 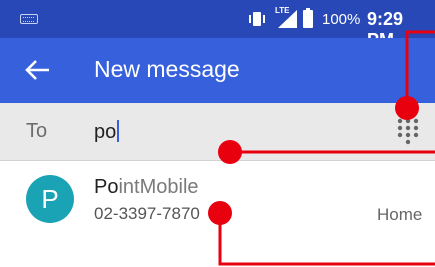 I want to click on back-arrow-icon, so click(x=39, y=70).